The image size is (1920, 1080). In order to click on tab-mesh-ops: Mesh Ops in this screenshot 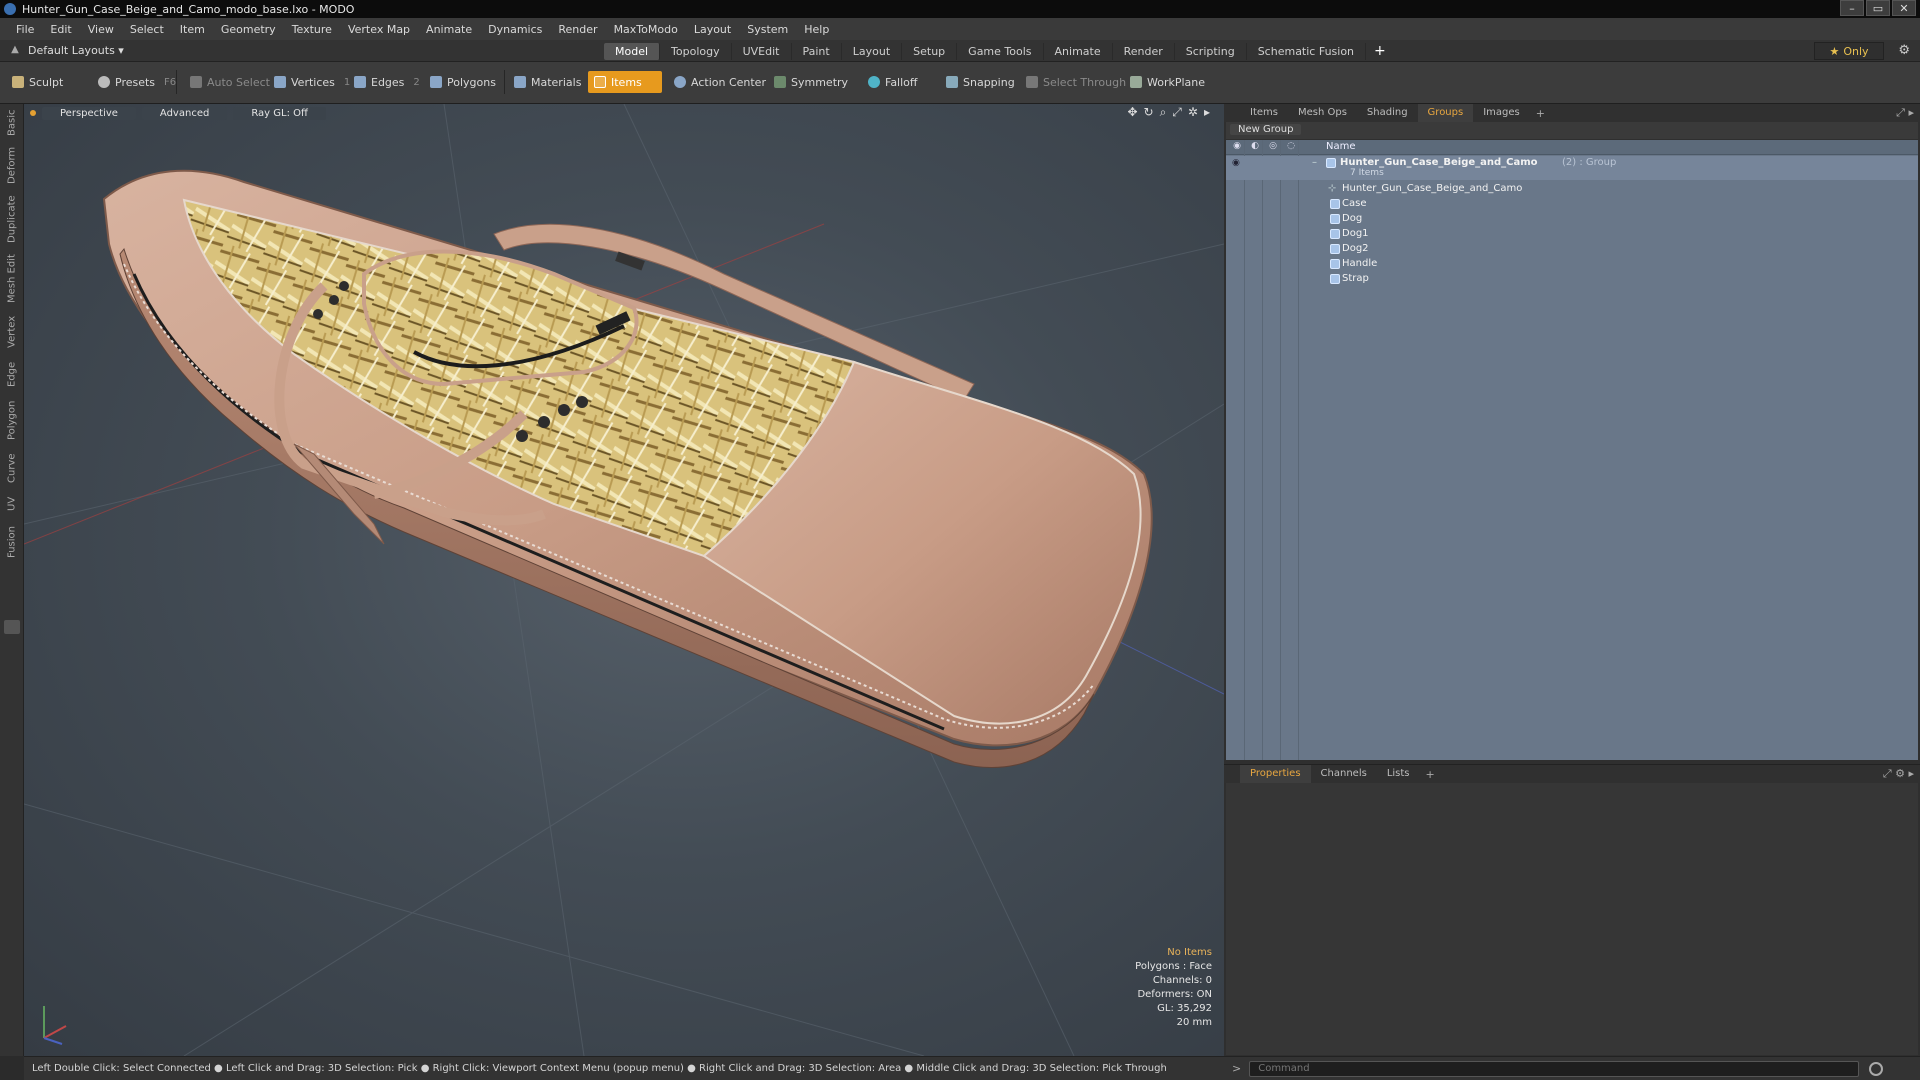, I will do `click(1322, 113)`.